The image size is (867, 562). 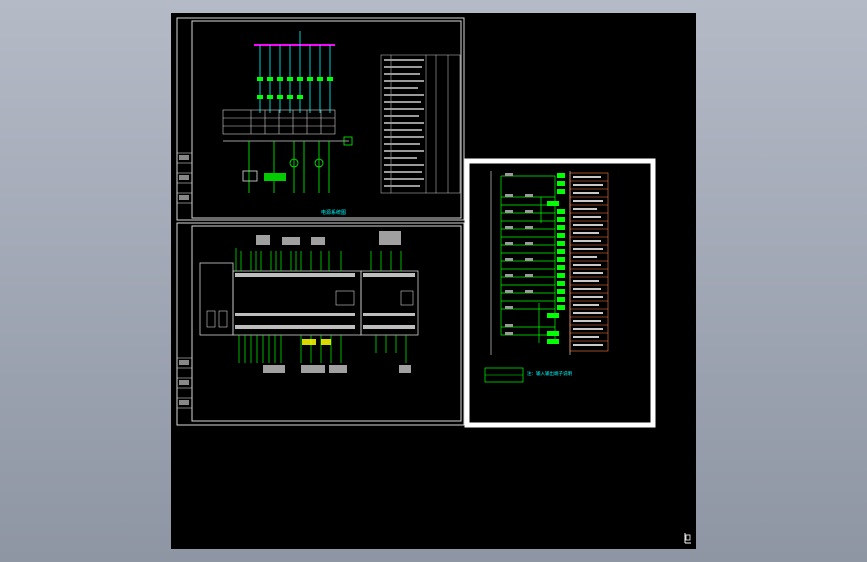 What do you see at coordinates (275, 177) in the screenshot?
I see `green-load-block` at bounding box center [275, 177].